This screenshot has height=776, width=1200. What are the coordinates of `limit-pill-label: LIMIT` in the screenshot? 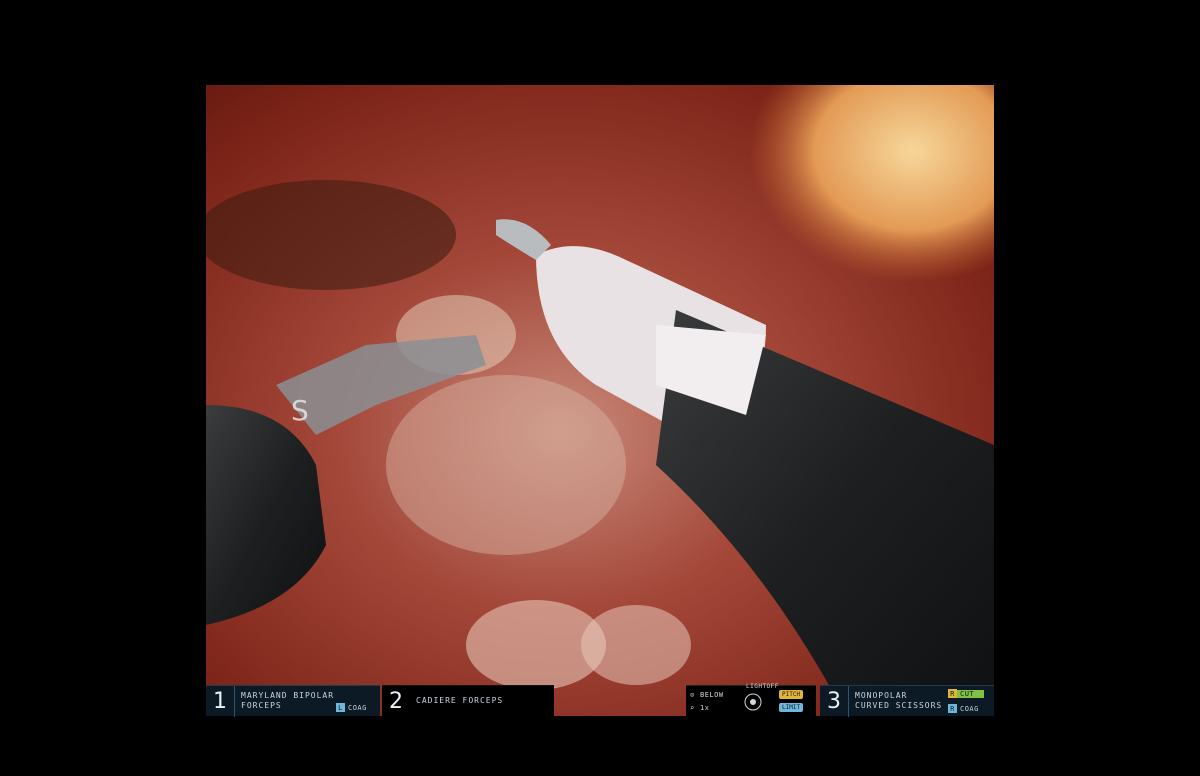 It's located at (791, 707).